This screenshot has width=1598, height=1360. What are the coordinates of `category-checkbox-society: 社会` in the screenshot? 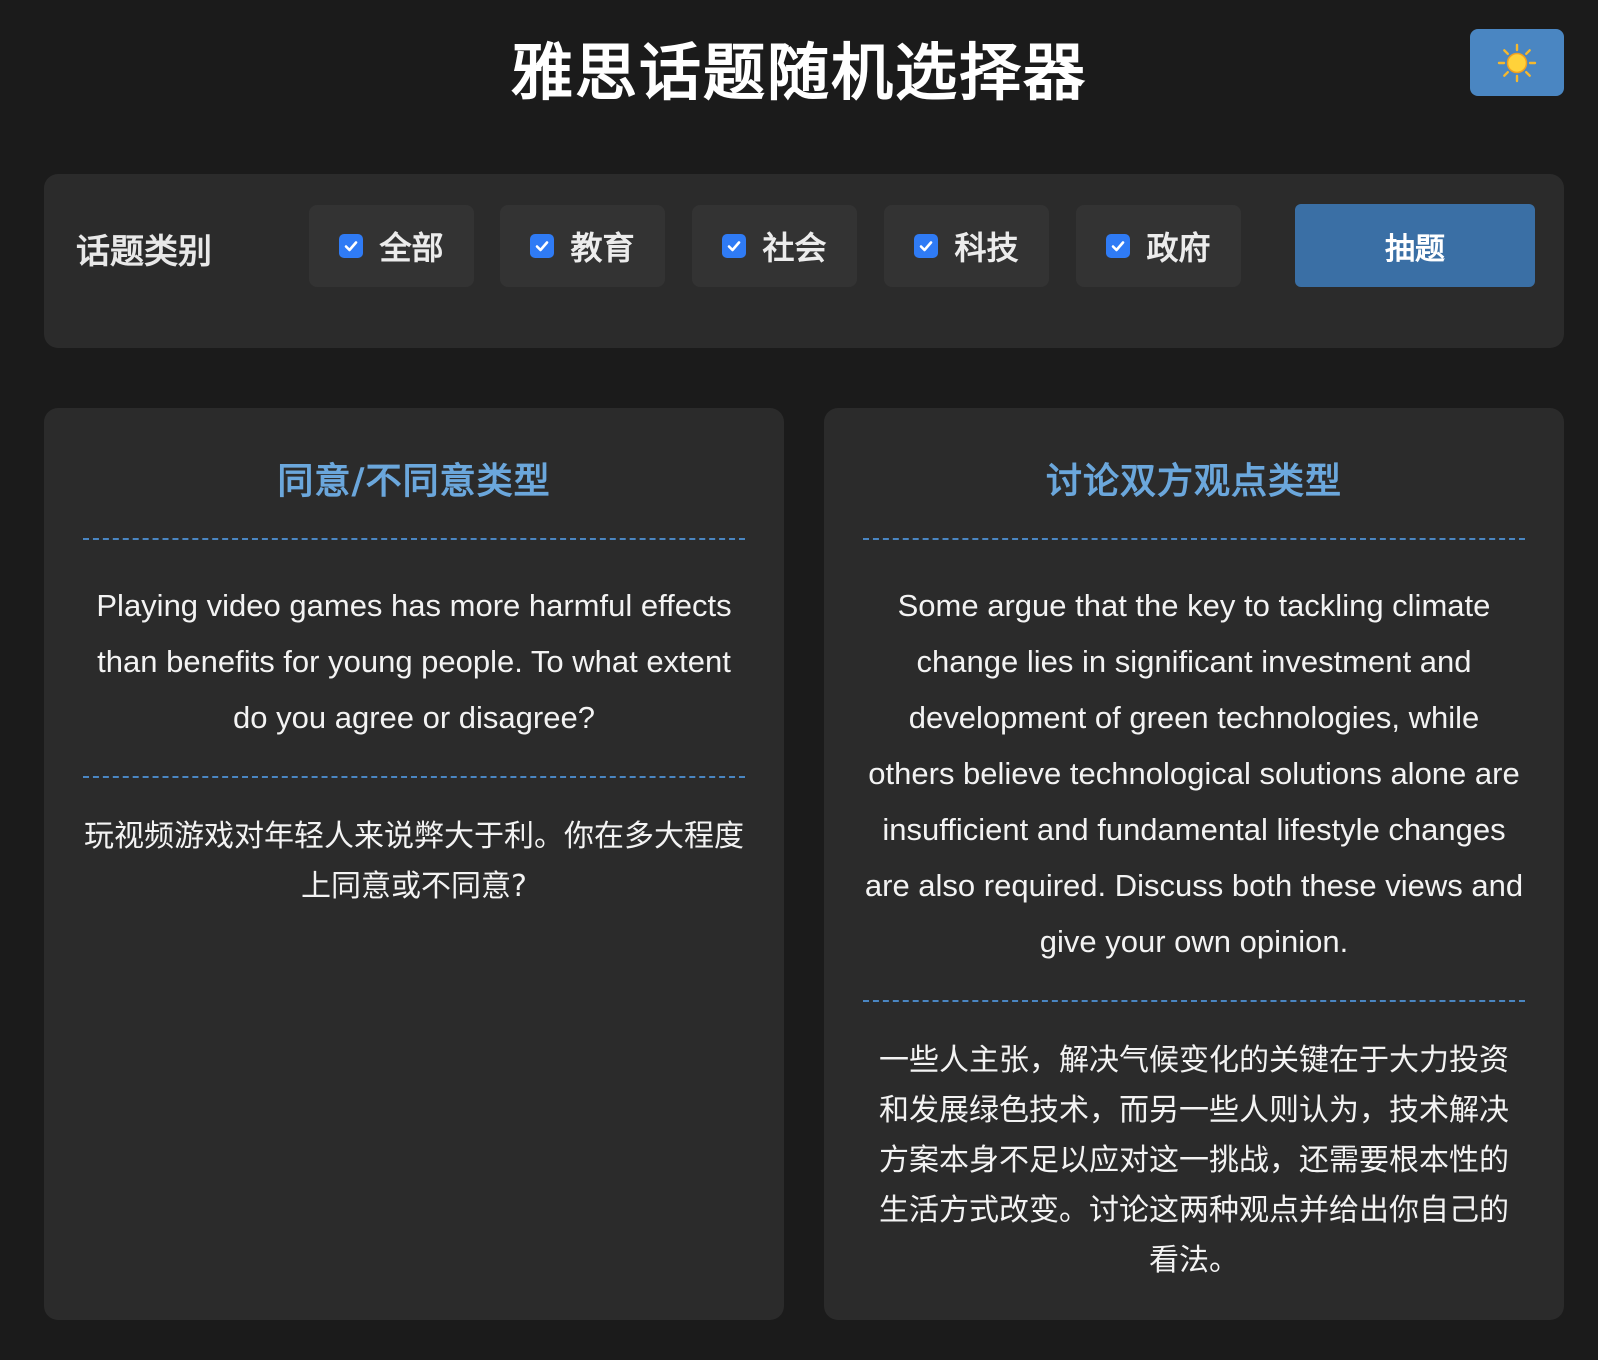 It's located at (774, 246).